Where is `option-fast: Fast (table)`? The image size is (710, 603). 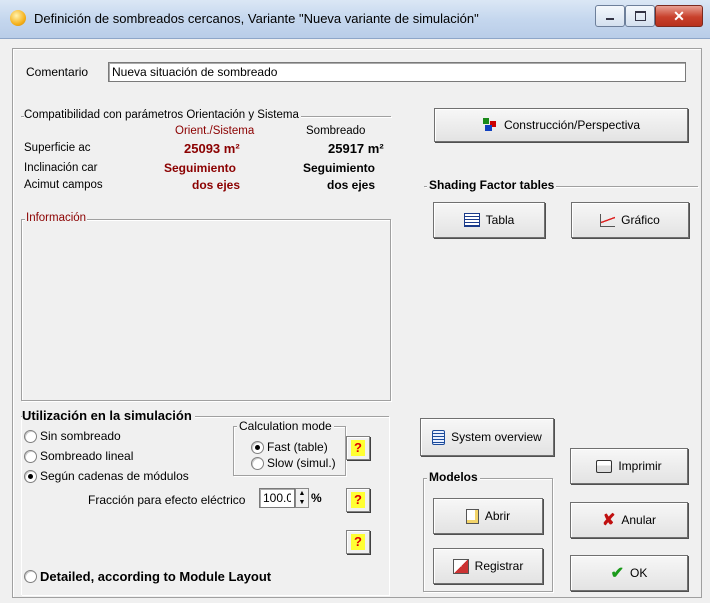
option-fast: Fast (table) is located at coordinates (296, 447).